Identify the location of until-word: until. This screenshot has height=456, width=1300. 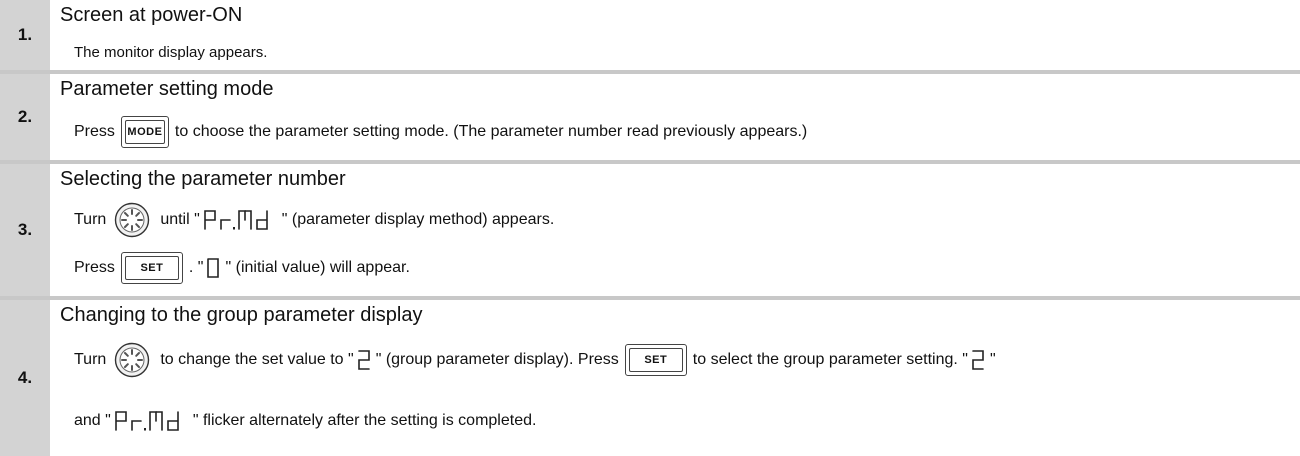
(175, 219).